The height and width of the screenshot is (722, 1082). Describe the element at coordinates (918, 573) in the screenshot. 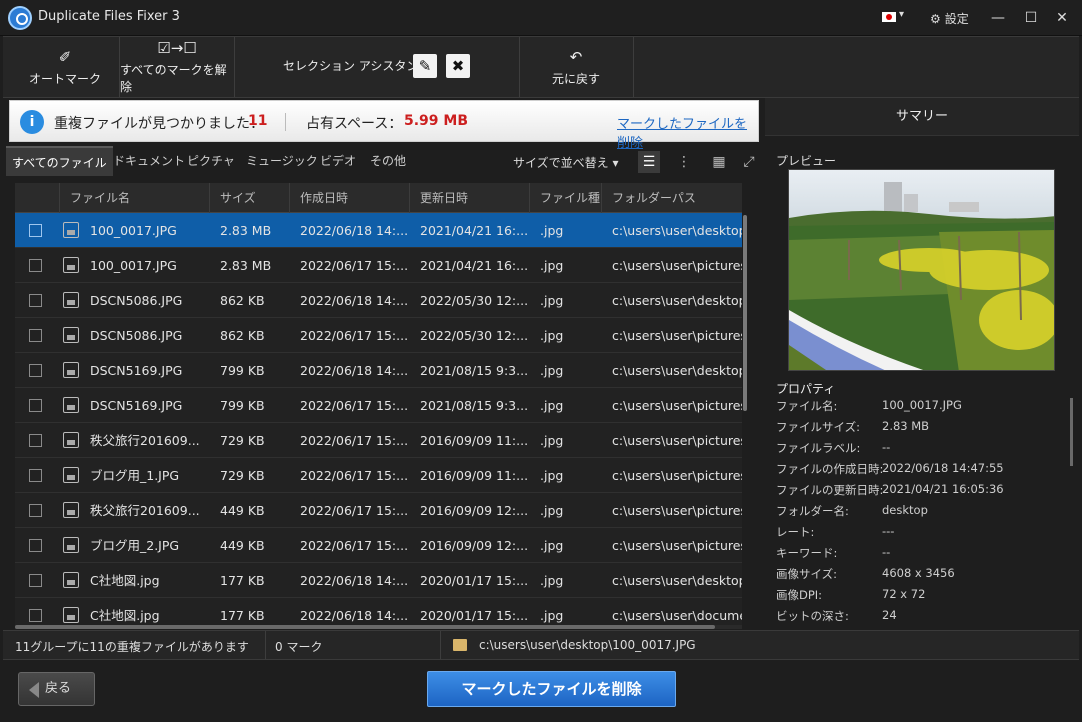

I see `property-value: 4608 x 3456` at that location.